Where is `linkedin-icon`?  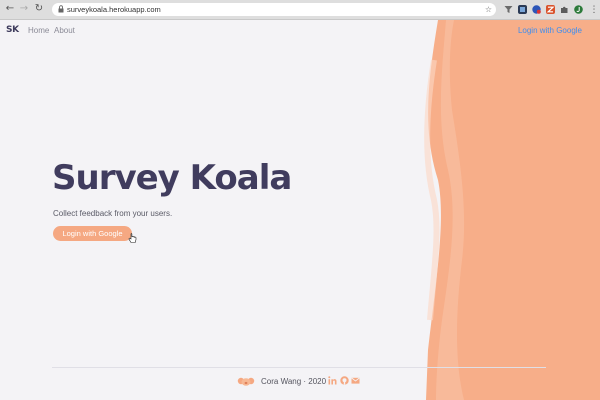
linkedin-icon is located at coordinates (332, 380).